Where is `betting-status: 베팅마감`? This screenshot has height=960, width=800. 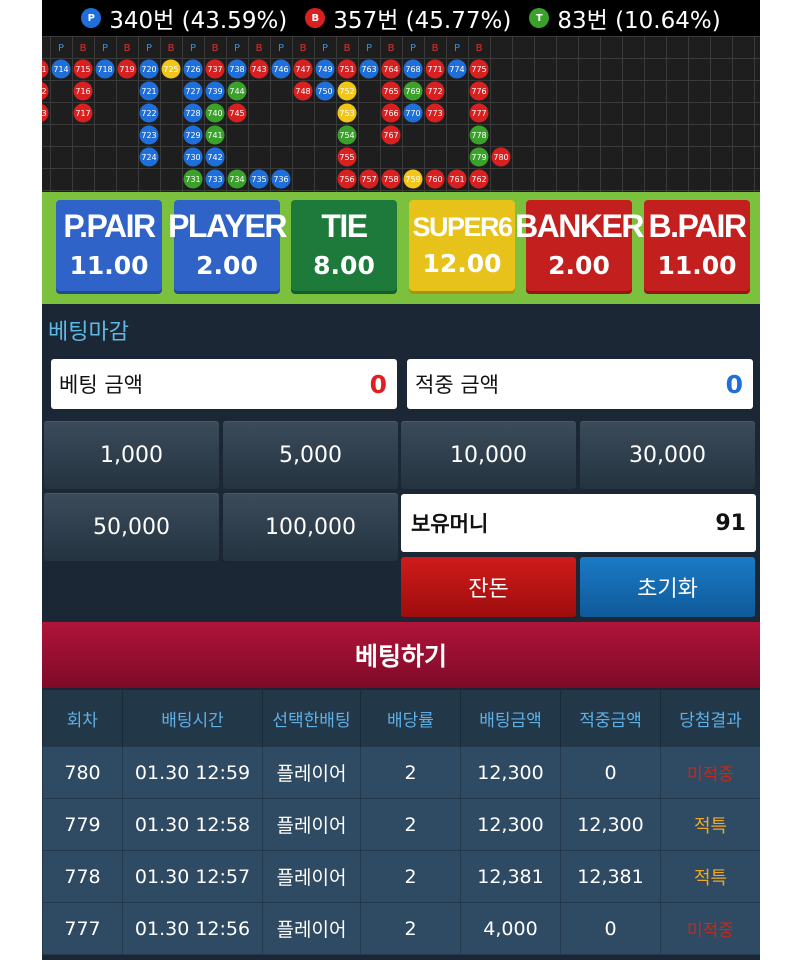
betting-status: 베팅마감 is located at coordinates (88, 332).